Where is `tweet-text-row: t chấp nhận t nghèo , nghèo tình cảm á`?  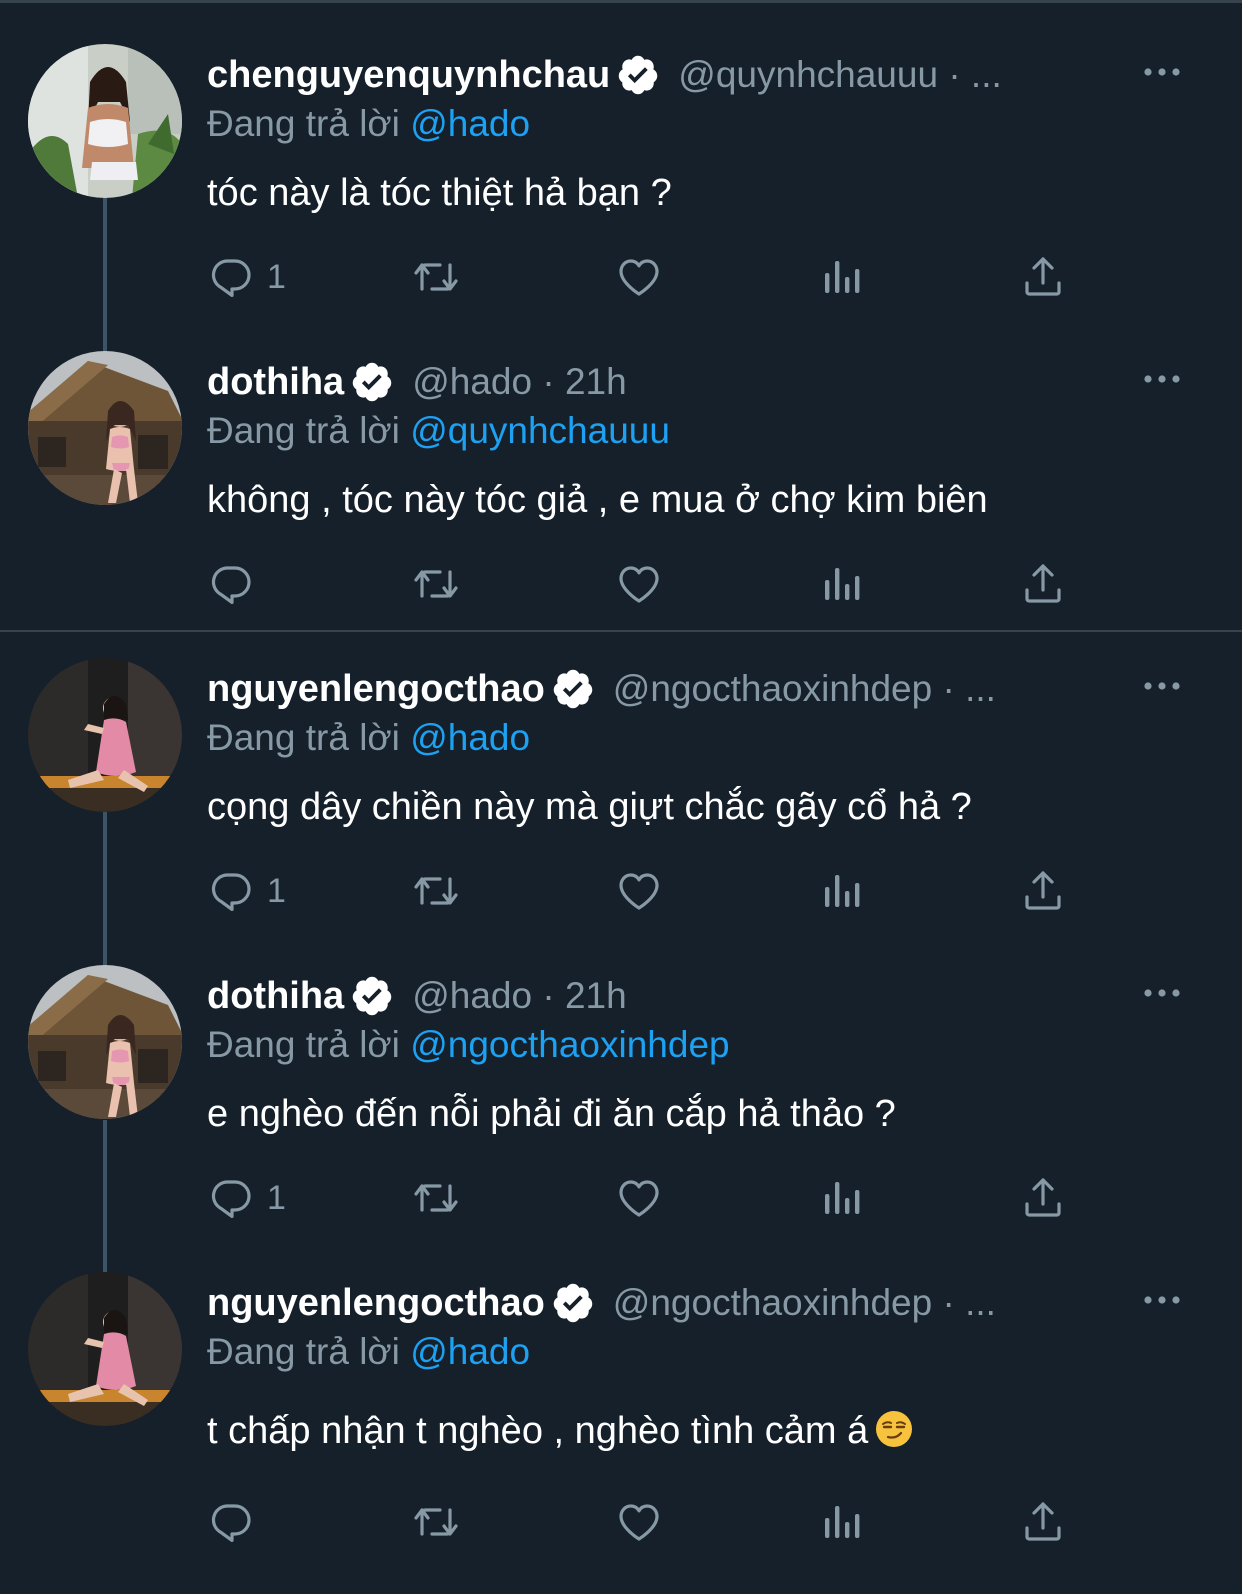
tweet-text-row: t chấp nhận t nghèo , nghèo tình cảm á is located at coordinates (694, 1431).